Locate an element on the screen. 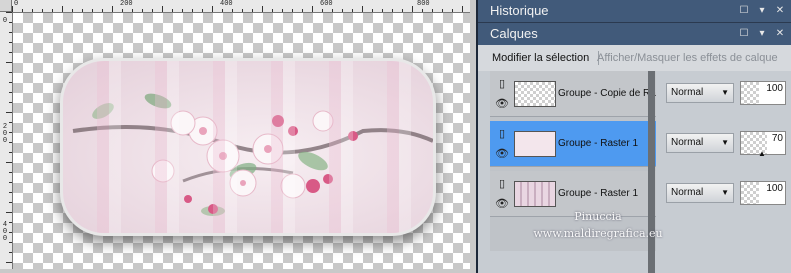 The width and height of the screenshot is (791, 273). ruler-label: 200 is located at coordinates (126, 4).